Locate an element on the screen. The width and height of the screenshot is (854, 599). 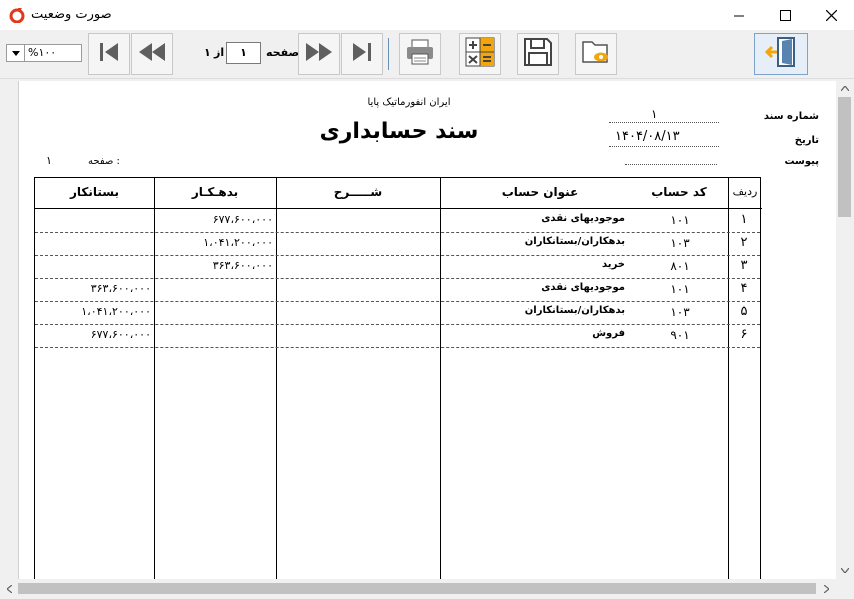
next-page-button is located at coordinates (319, 54).